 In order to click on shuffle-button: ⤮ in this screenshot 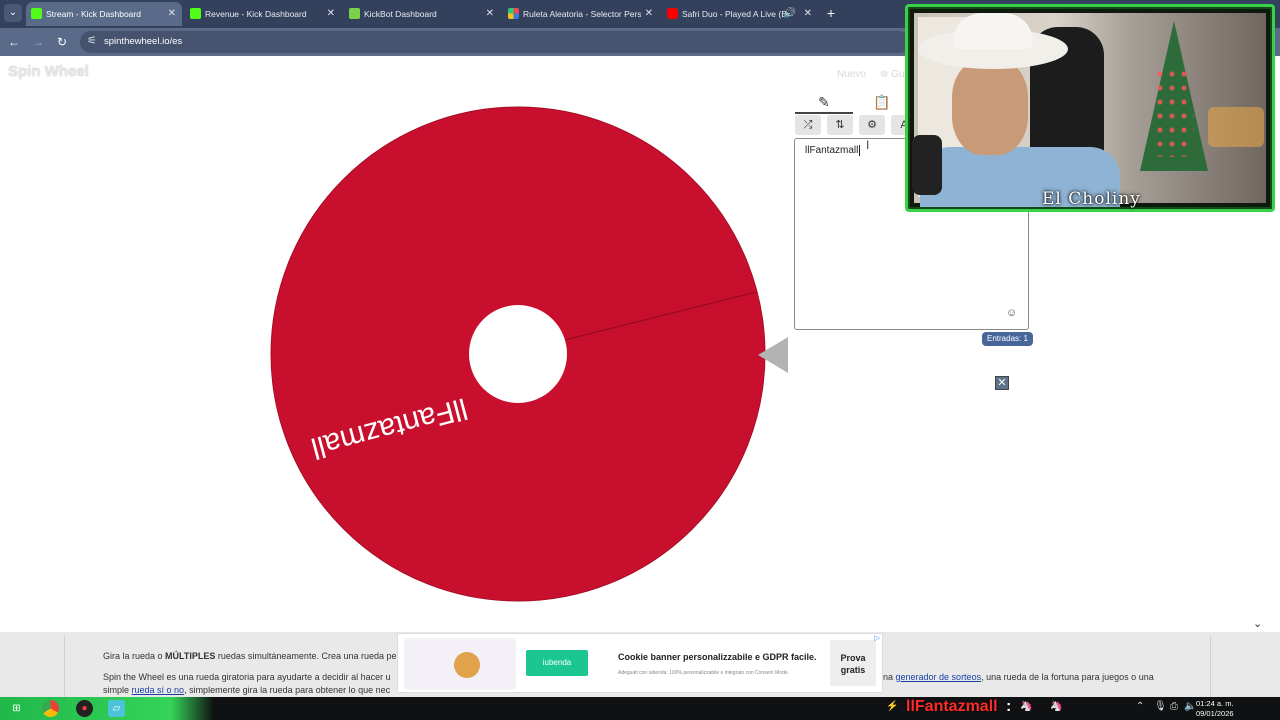, I will do `click(808, 125)`.